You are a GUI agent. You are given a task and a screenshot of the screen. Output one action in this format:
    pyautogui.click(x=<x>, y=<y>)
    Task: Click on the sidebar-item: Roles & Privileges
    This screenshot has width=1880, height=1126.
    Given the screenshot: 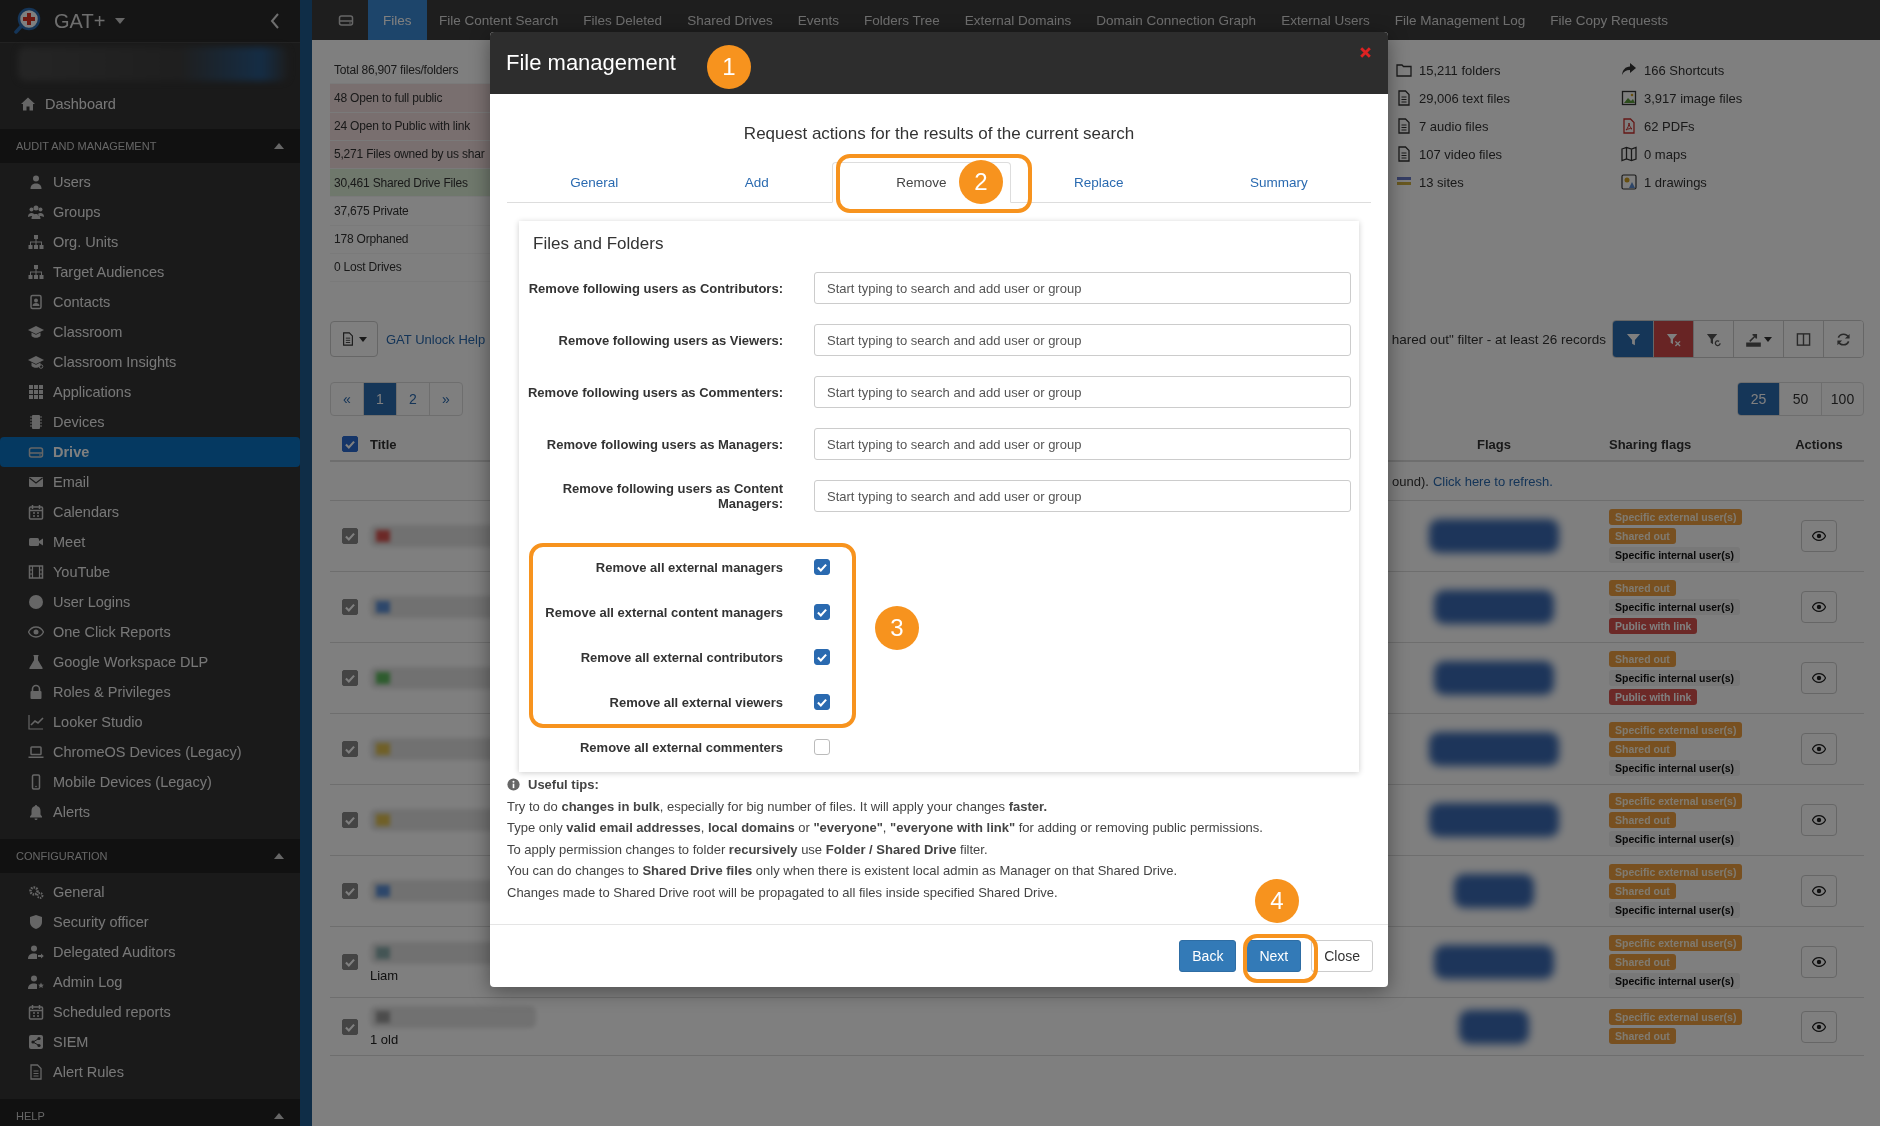 What is the action you would take?
    pyautogui.click(x=150, y=692)
    